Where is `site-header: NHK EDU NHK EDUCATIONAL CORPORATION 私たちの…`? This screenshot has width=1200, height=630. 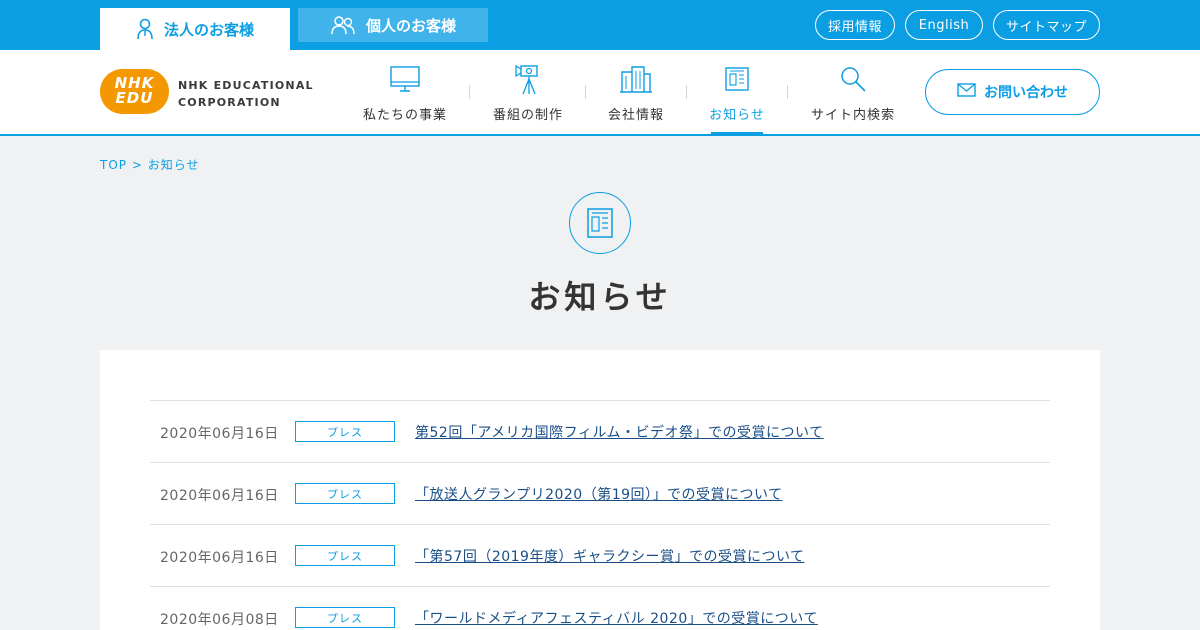 site-header: NHK EDU NHK EDUCATIONAL CORPORATION 私たちの… is located at coordinates (600, 93).